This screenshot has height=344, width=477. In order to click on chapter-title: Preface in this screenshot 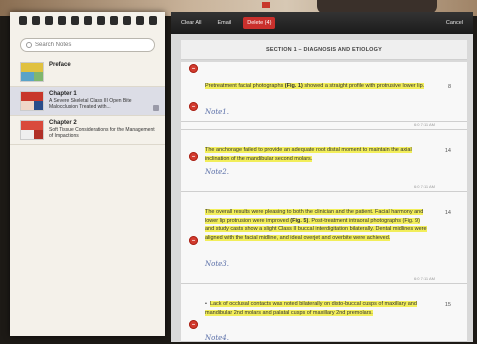, I will do `click(60, 65)`.